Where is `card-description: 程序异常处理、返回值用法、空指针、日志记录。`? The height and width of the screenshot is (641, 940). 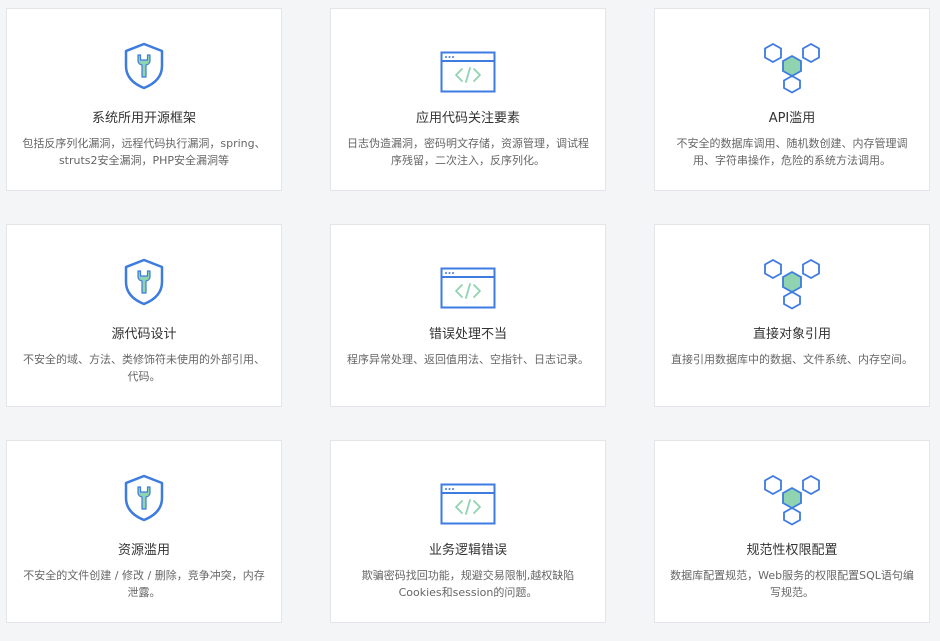
card-description: 程序异常处理、返回值用法、空指针、日志记录。 is located at coordinates (468, 359).